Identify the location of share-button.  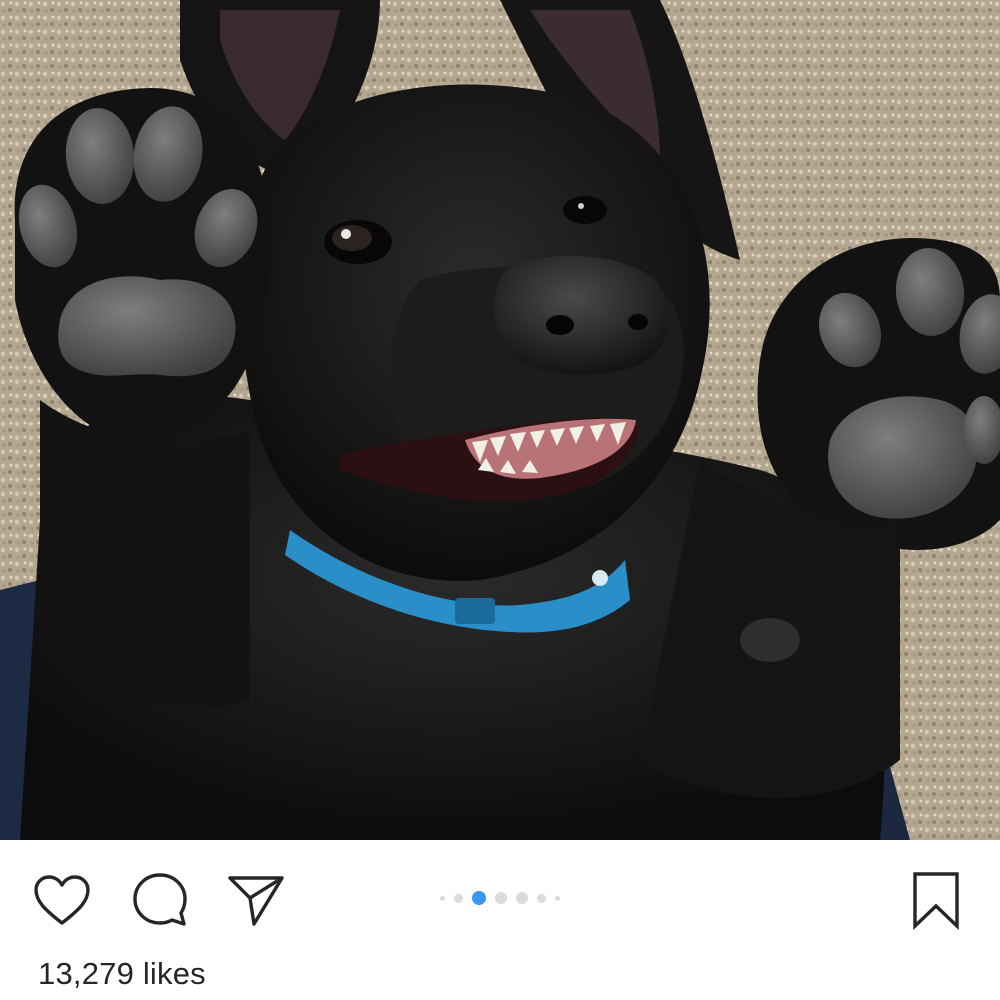
(256, 900).